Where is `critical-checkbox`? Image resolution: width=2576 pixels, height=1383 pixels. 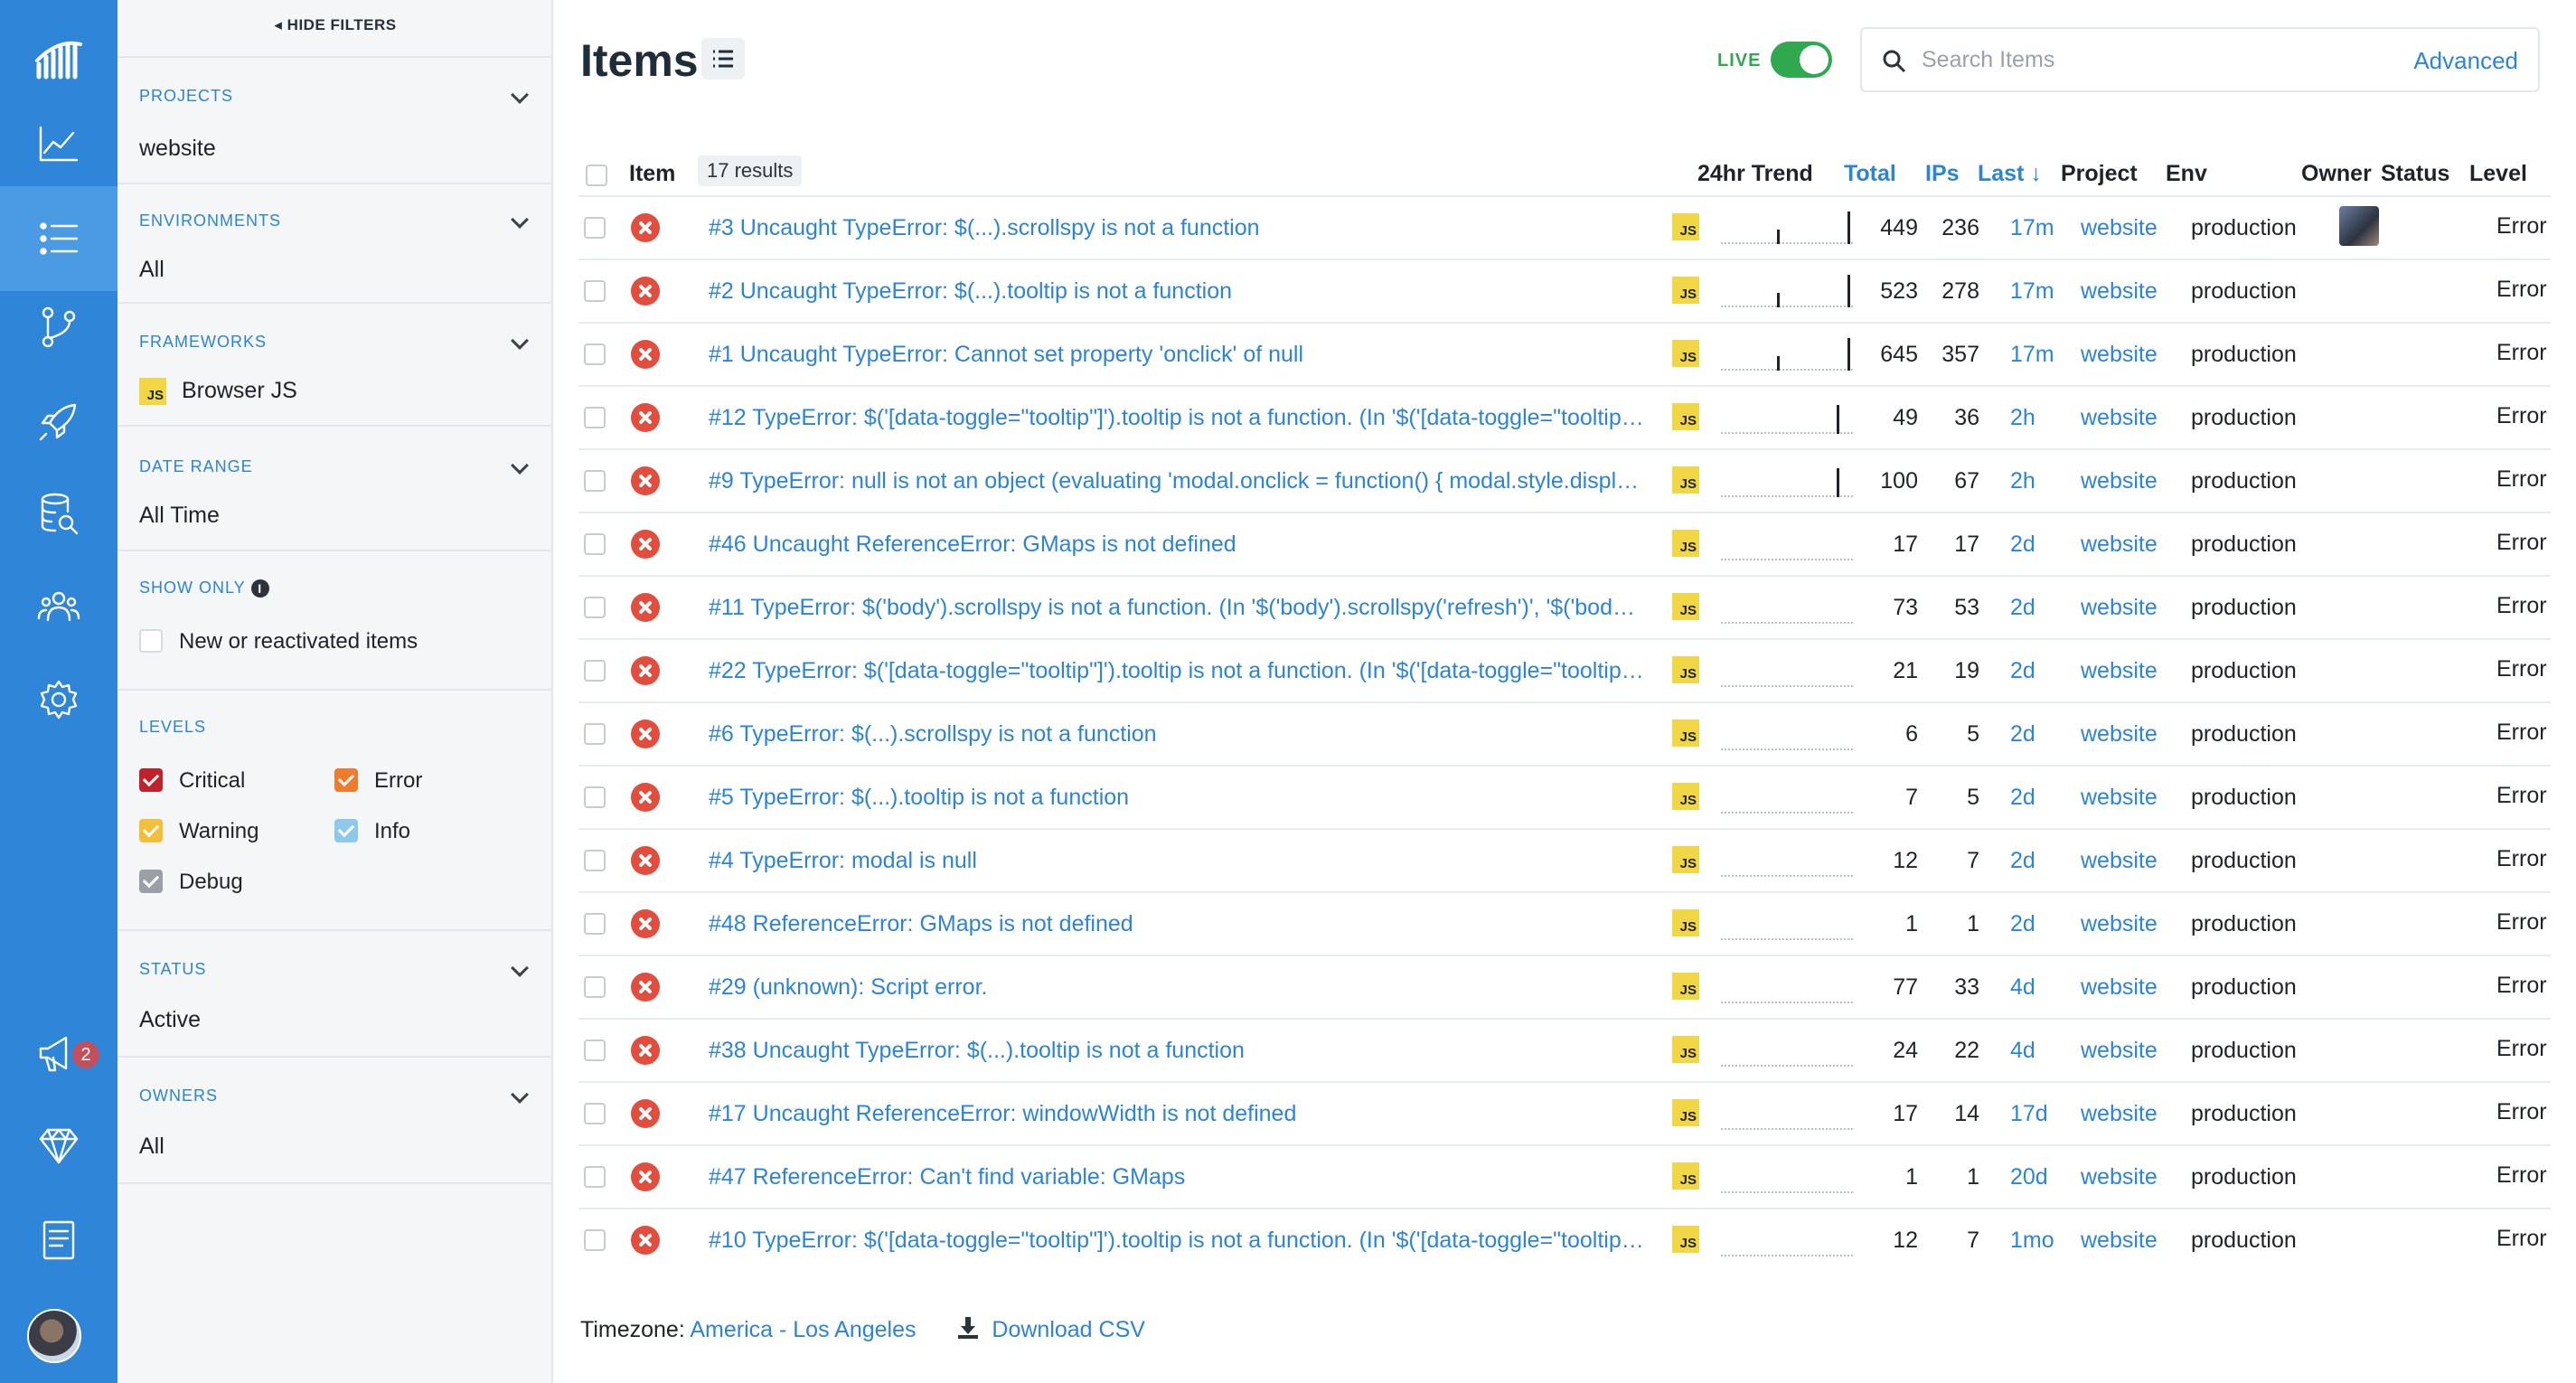 critical-checkbox is located at coordinates (151, 780).